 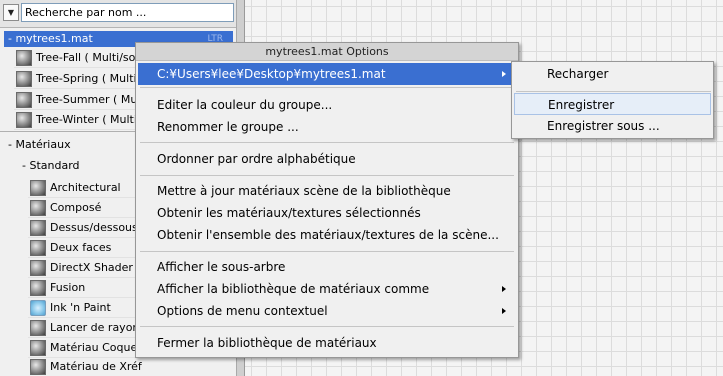 What do you see at coordinates (86, 78) in the screenshot?
I see `material-label: Tree-Spring ( Multi` at bounding box center [86, 78].